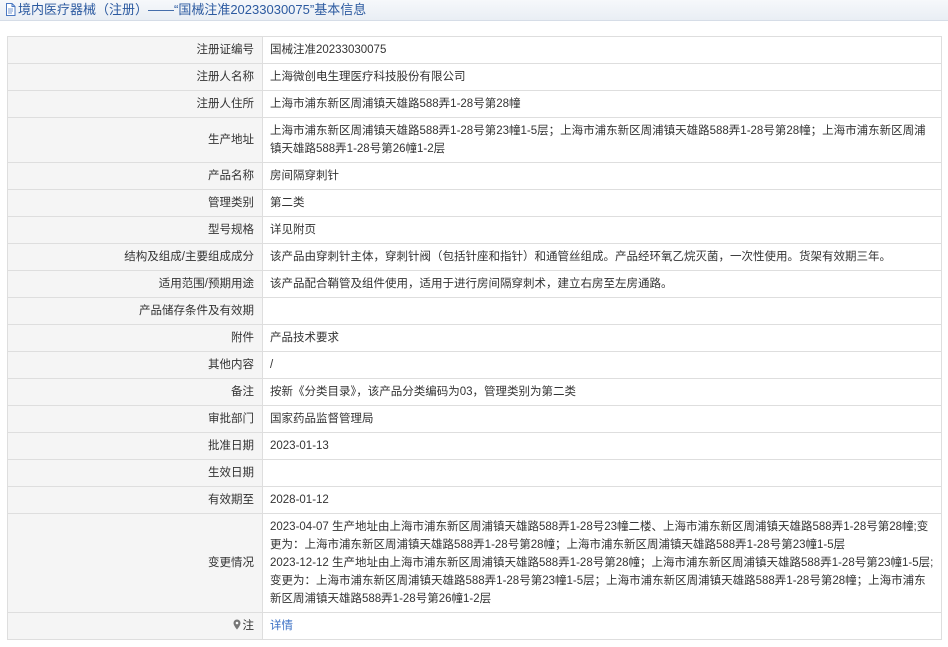 This screenshot has width=948, height=647. Describe the element at coordinates (135, 311) in the screenshot. I see `storage-conditions-label: 产品储存条件及有效期` at that location.